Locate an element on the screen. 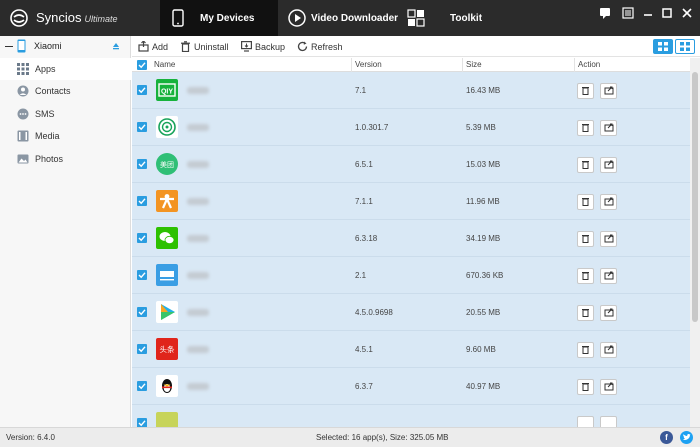 The image size is (700, 447). scroll-thumb is located at coordinates (695, 197).